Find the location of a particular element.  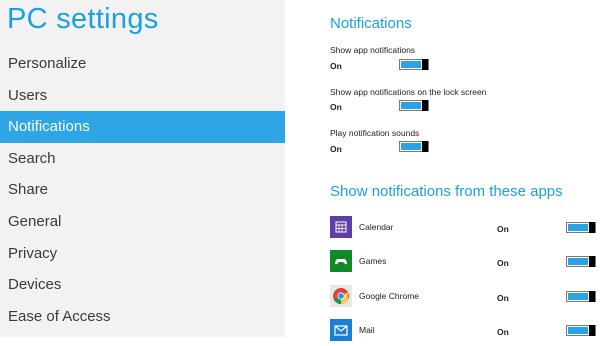

app-row-calendar: Calendar On is located at coordinates (465, 229).